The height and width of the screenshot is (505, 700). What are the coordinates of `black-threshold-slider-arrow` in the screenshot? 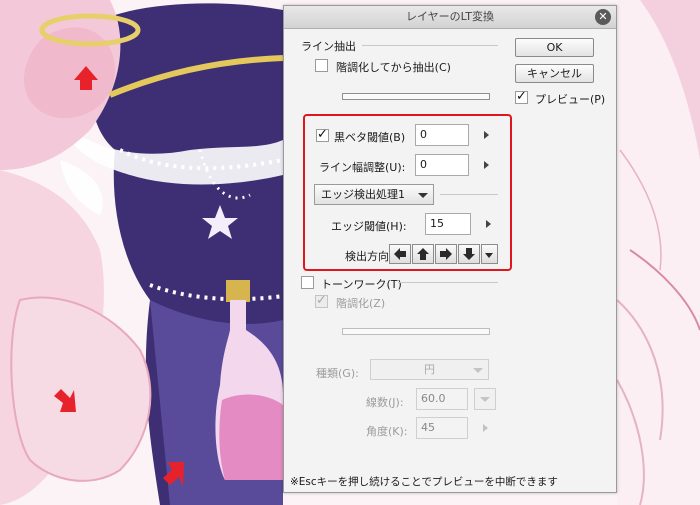 It's located at (486, 135).